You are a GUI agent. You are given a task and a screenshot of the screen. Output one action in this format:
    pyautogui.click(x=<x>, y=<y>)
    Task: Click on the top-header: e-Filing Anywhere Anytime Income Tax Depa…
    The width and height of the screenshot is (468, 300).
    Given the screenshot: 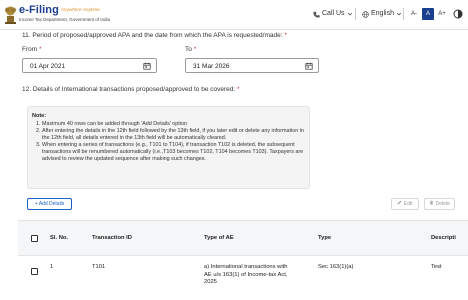 What is the action you would take?
    pyautogui.click(x=234, y=15)
    